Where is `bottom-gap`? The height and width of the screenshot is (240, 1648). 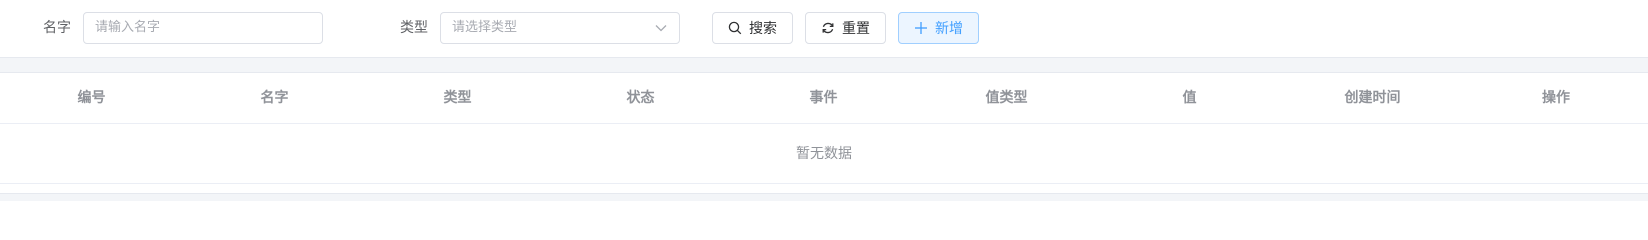
bottom-gap is located at coordinates (824, 197).